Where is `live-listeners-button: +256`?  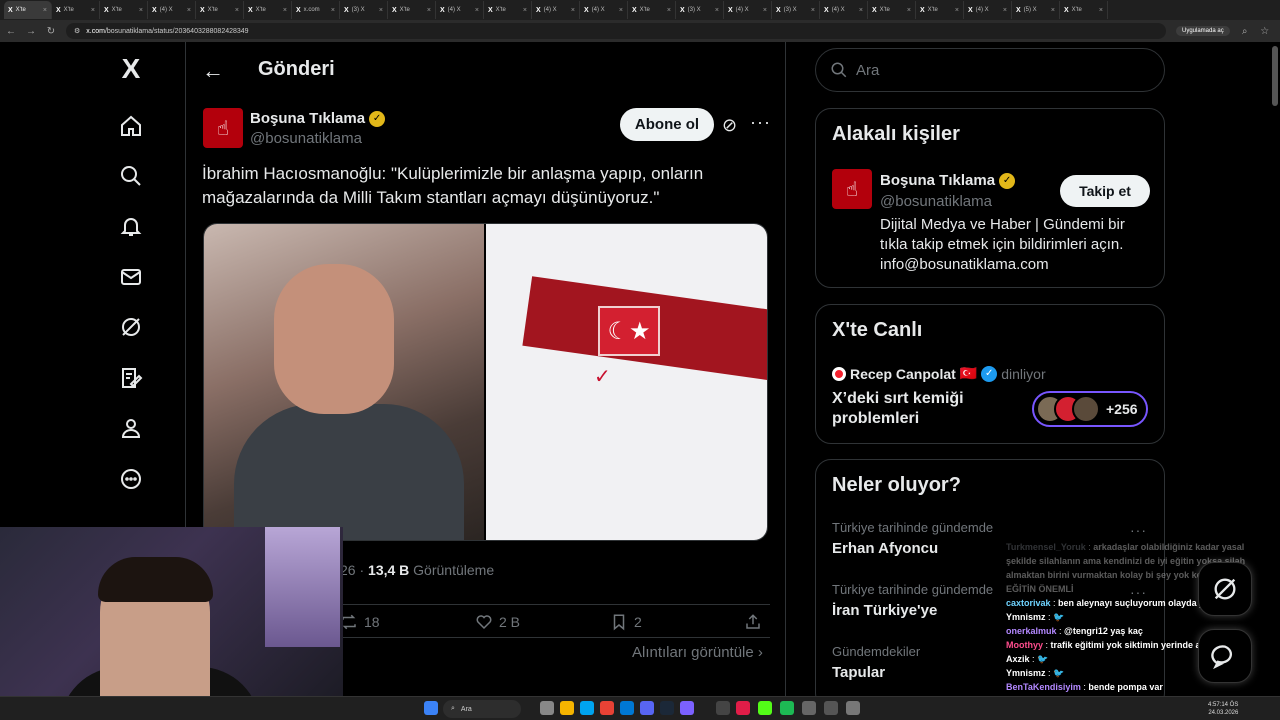
live-listeners-button: +256 is located at coordinates (1090, 409).